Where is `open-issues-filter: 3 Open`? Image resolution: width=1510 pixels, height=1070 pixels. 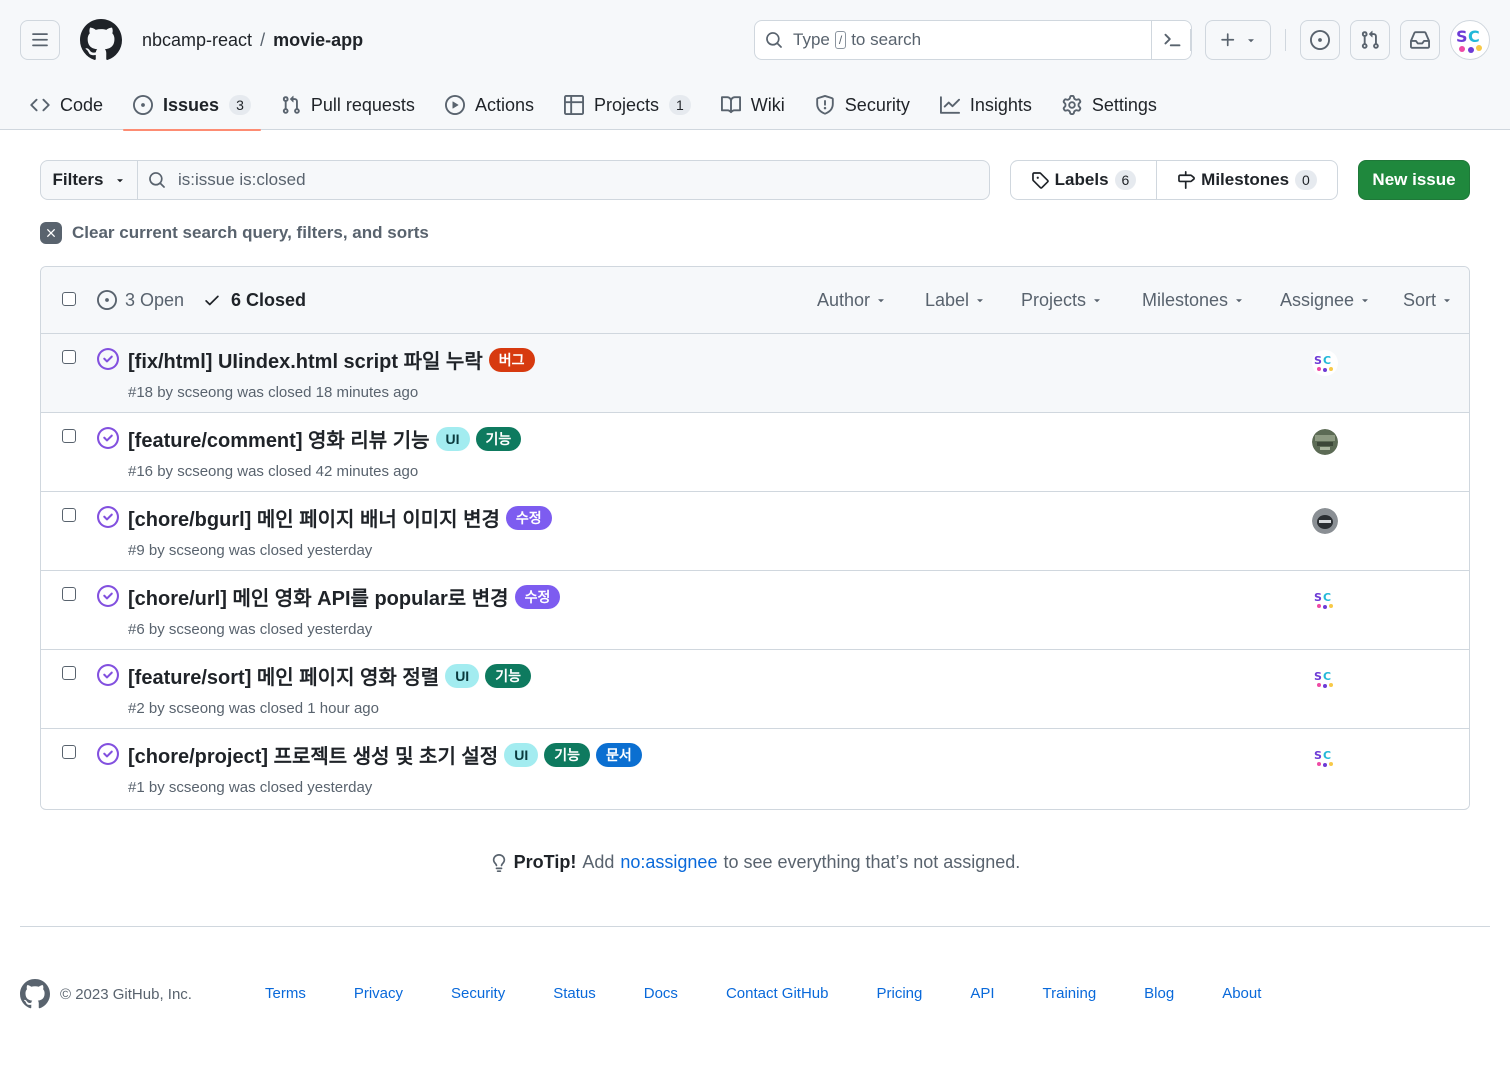 open-issues-filter: 3 Open is located at coordinates (140, 300).